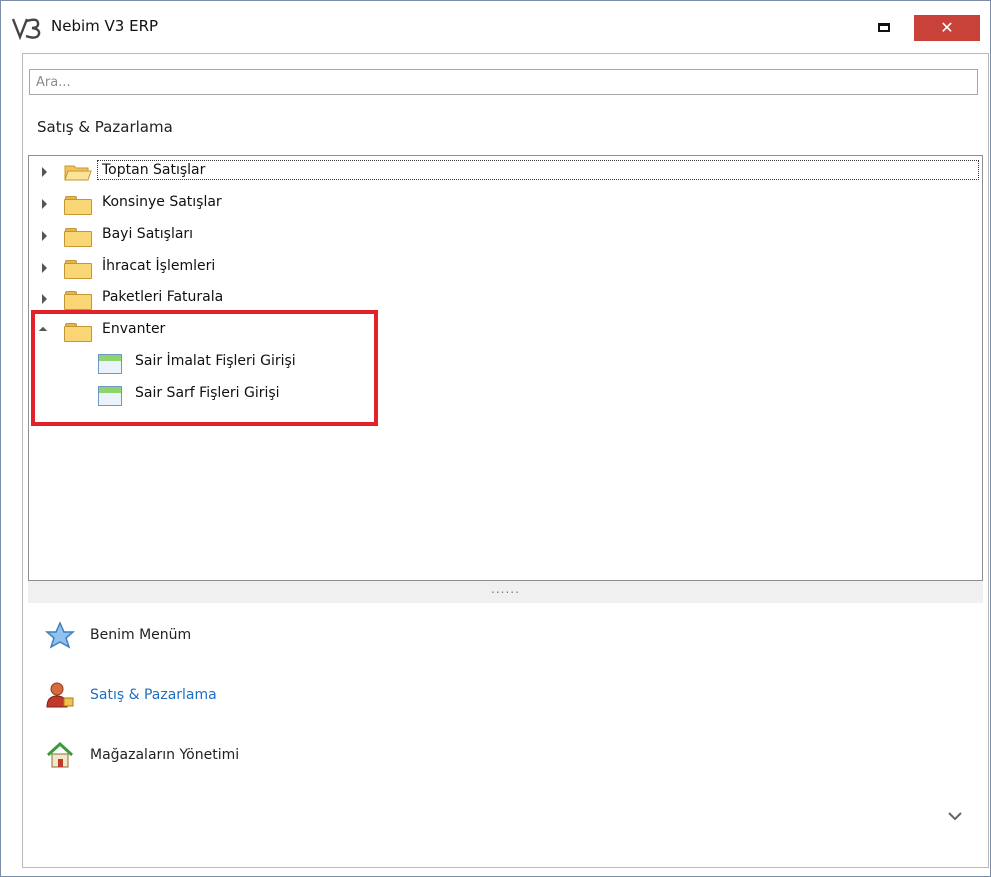 The width and height of the screenshot is (991, 877). I want to click on window-title: Nebim V3 ERP, so click(105, 26).